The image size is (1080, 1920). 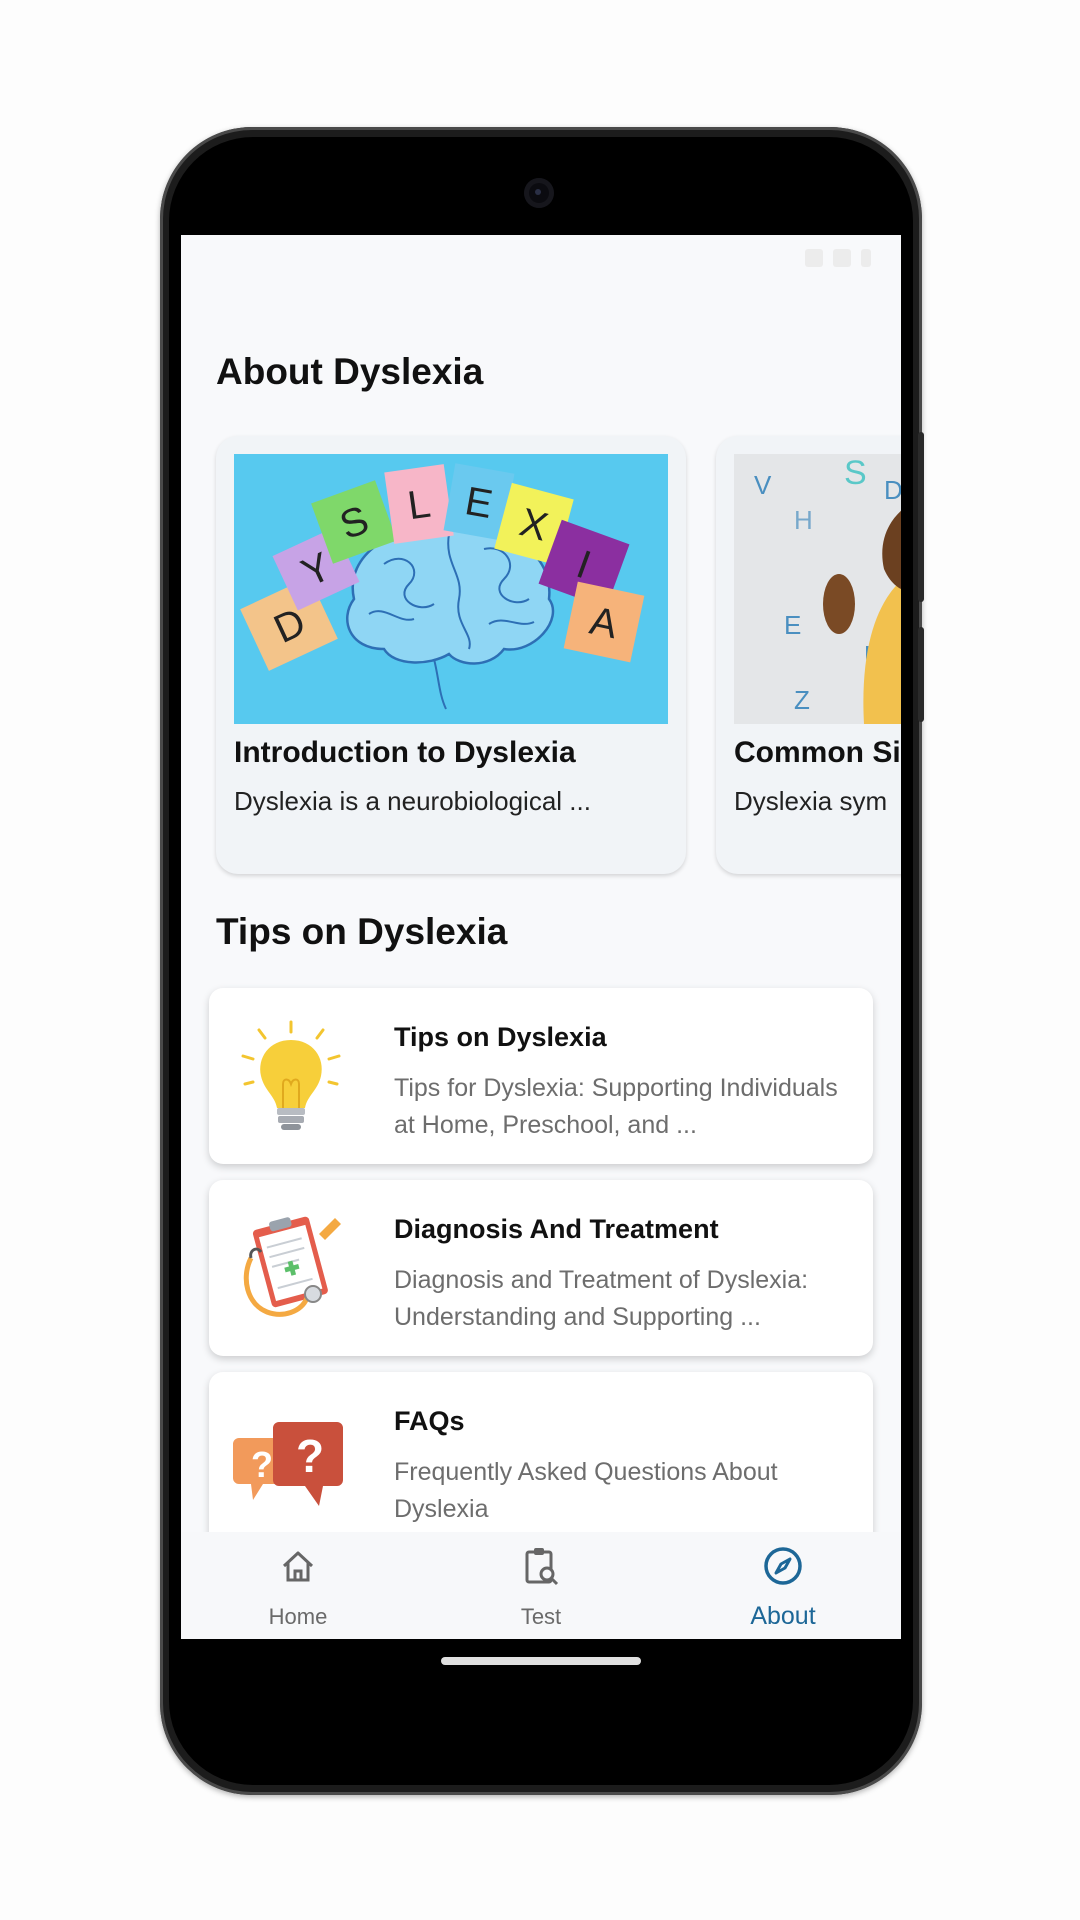 I want to click on svg-text: V, so click(x=763, y=485).